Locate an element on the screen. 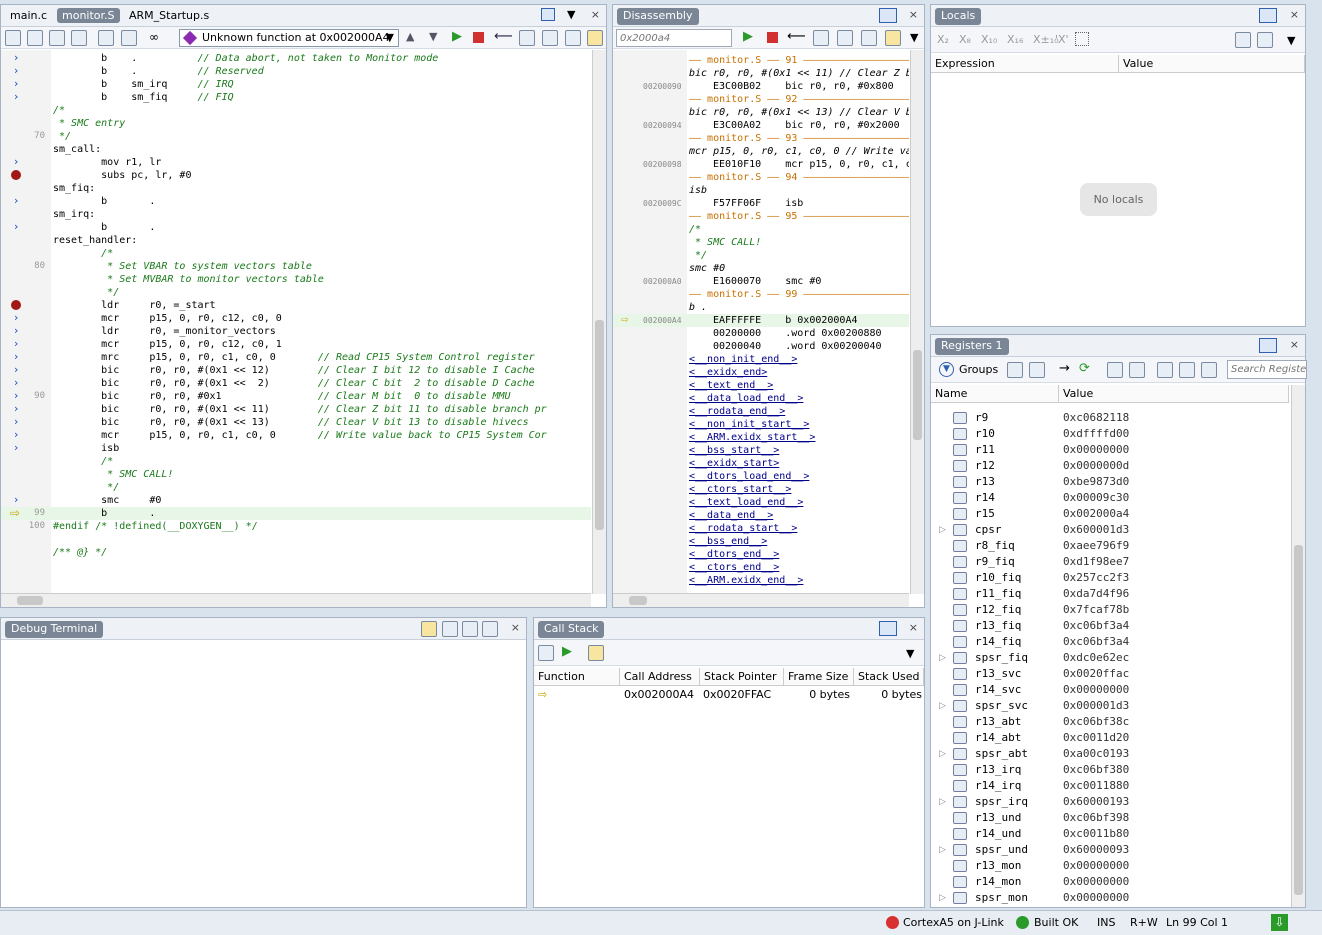 The height and width of the screenshot is (935, 1322). register-value: 0xc0011880 is located at coordinates (1096, 786).